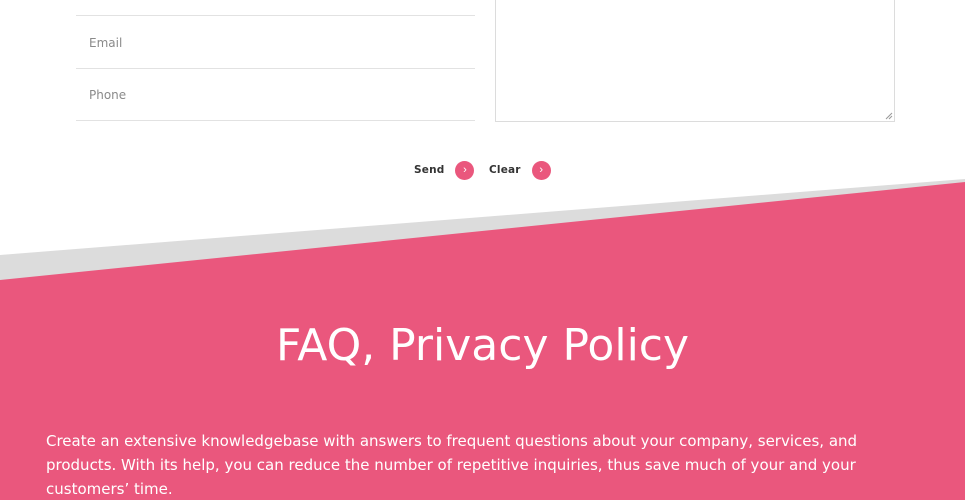 The height and width of the screenshot is (500, 965). I want to click on phone-field-wrapper, so click(275, 95).